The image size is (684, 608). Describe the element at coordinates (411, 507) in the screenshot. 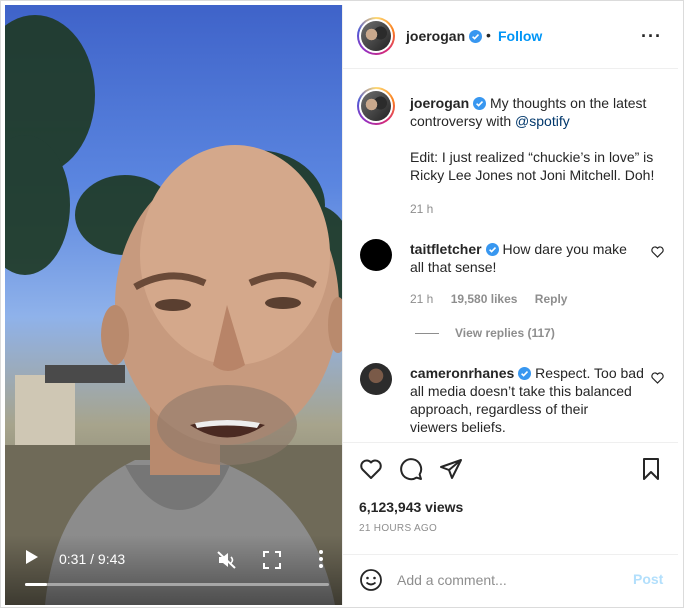

I see `views-count: 6,123,943 views` at that location.